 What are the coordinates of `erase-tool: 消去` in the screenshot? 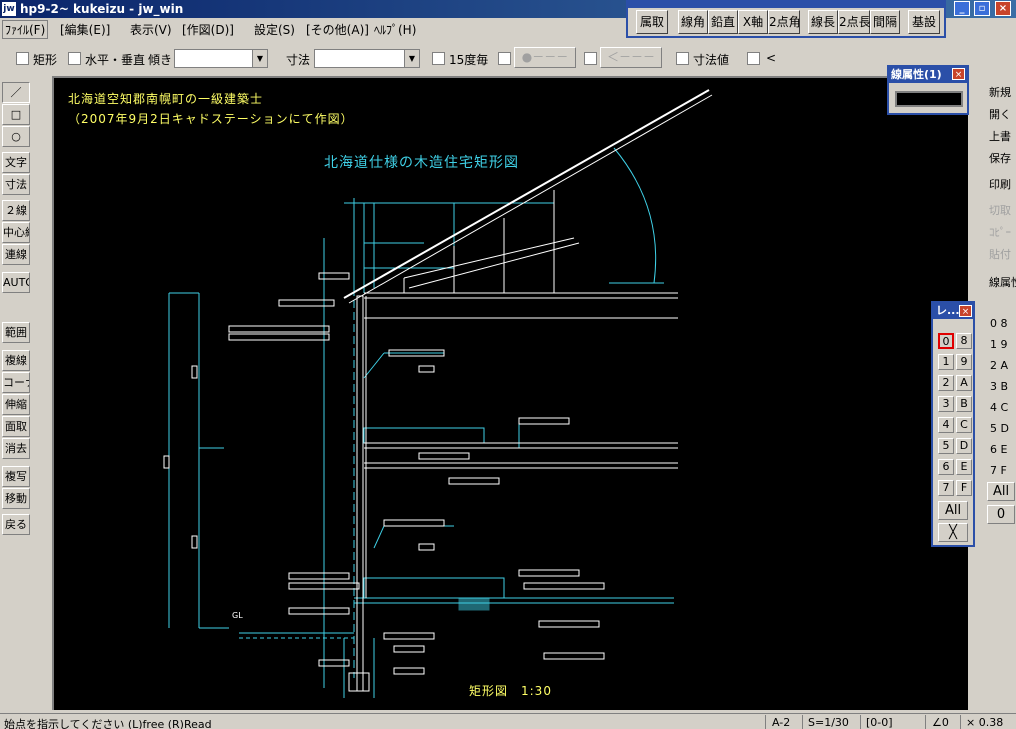 It's located at (16, 448).